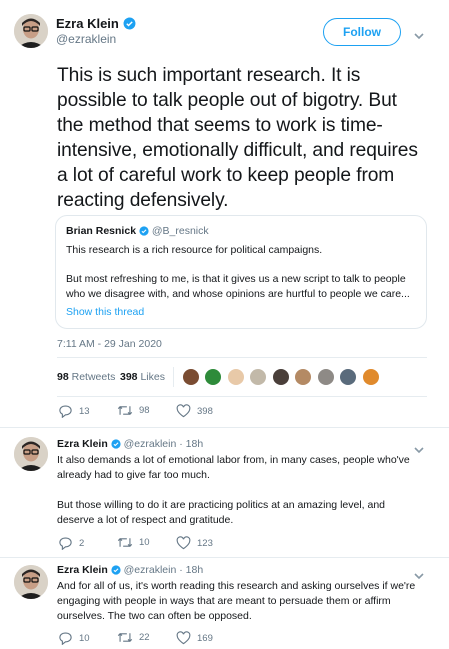 Image resolution: width=449 pixels, height=649 pixels. Describe the element at coordinates (133, 637) in the screenshot. I see `retweet-button: 22` at that location.